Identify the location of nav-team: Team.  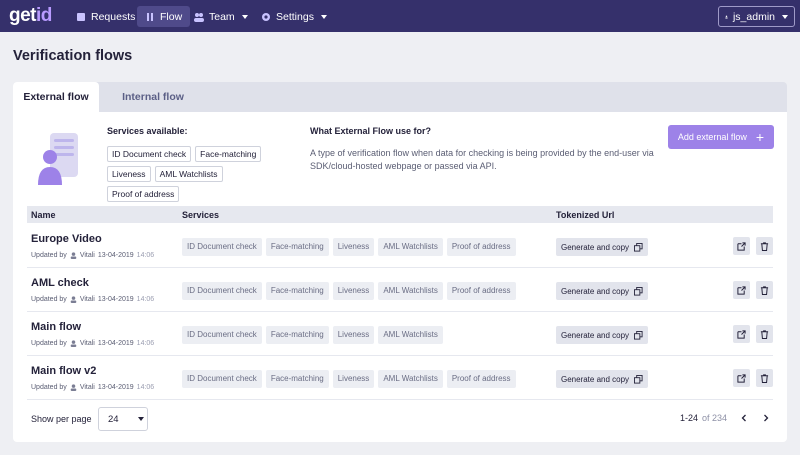
(221, 16).